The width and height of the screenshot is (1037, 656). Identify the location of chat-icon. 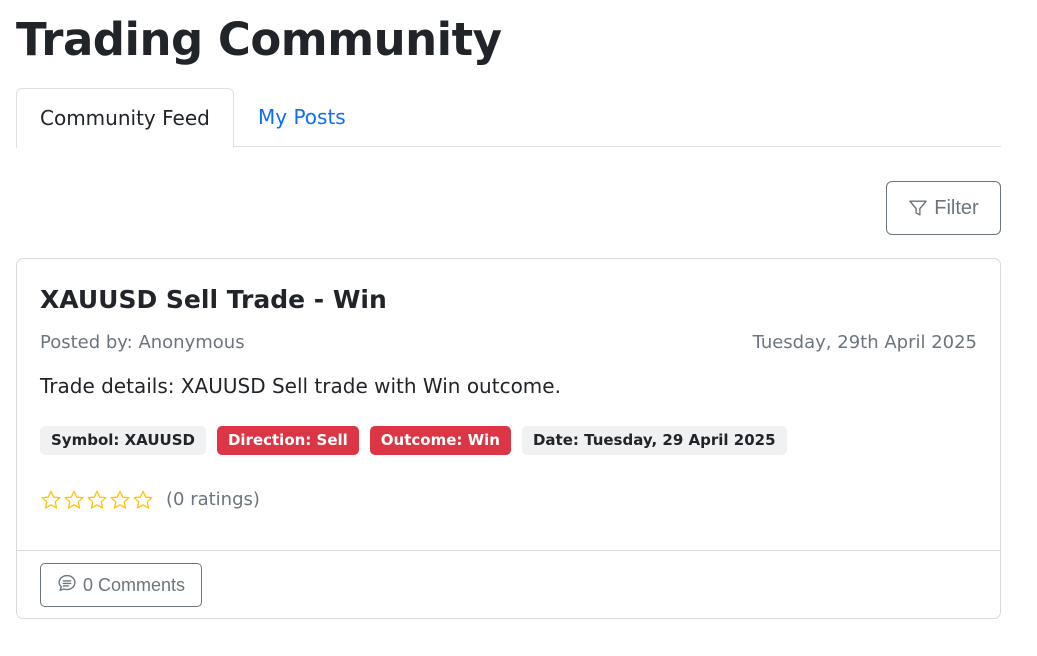
(67, 585).